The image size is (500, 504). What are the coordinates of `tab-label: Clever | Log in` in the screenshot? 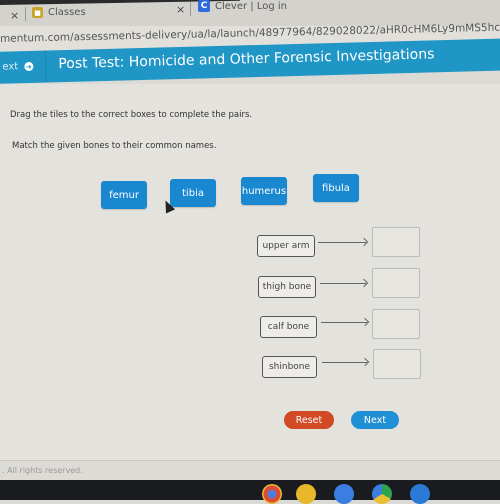 It's located at (251, 6).